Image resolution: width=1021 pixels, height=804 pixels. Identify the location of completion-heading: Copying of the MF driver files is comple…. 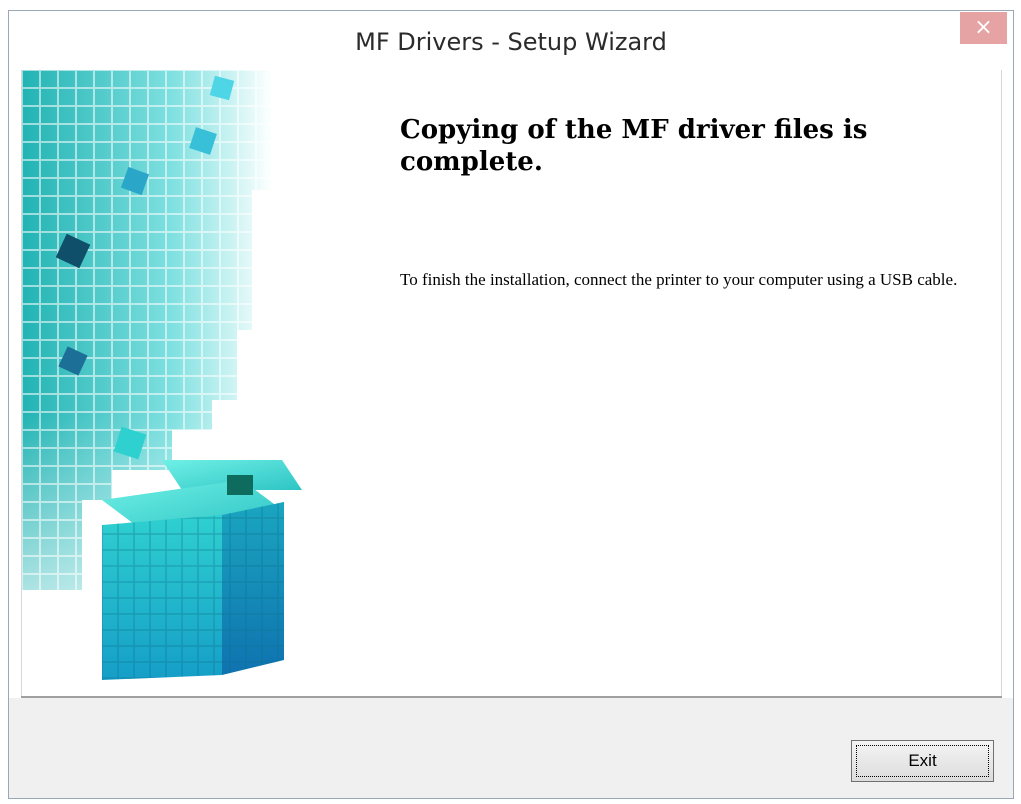
(634, 146).